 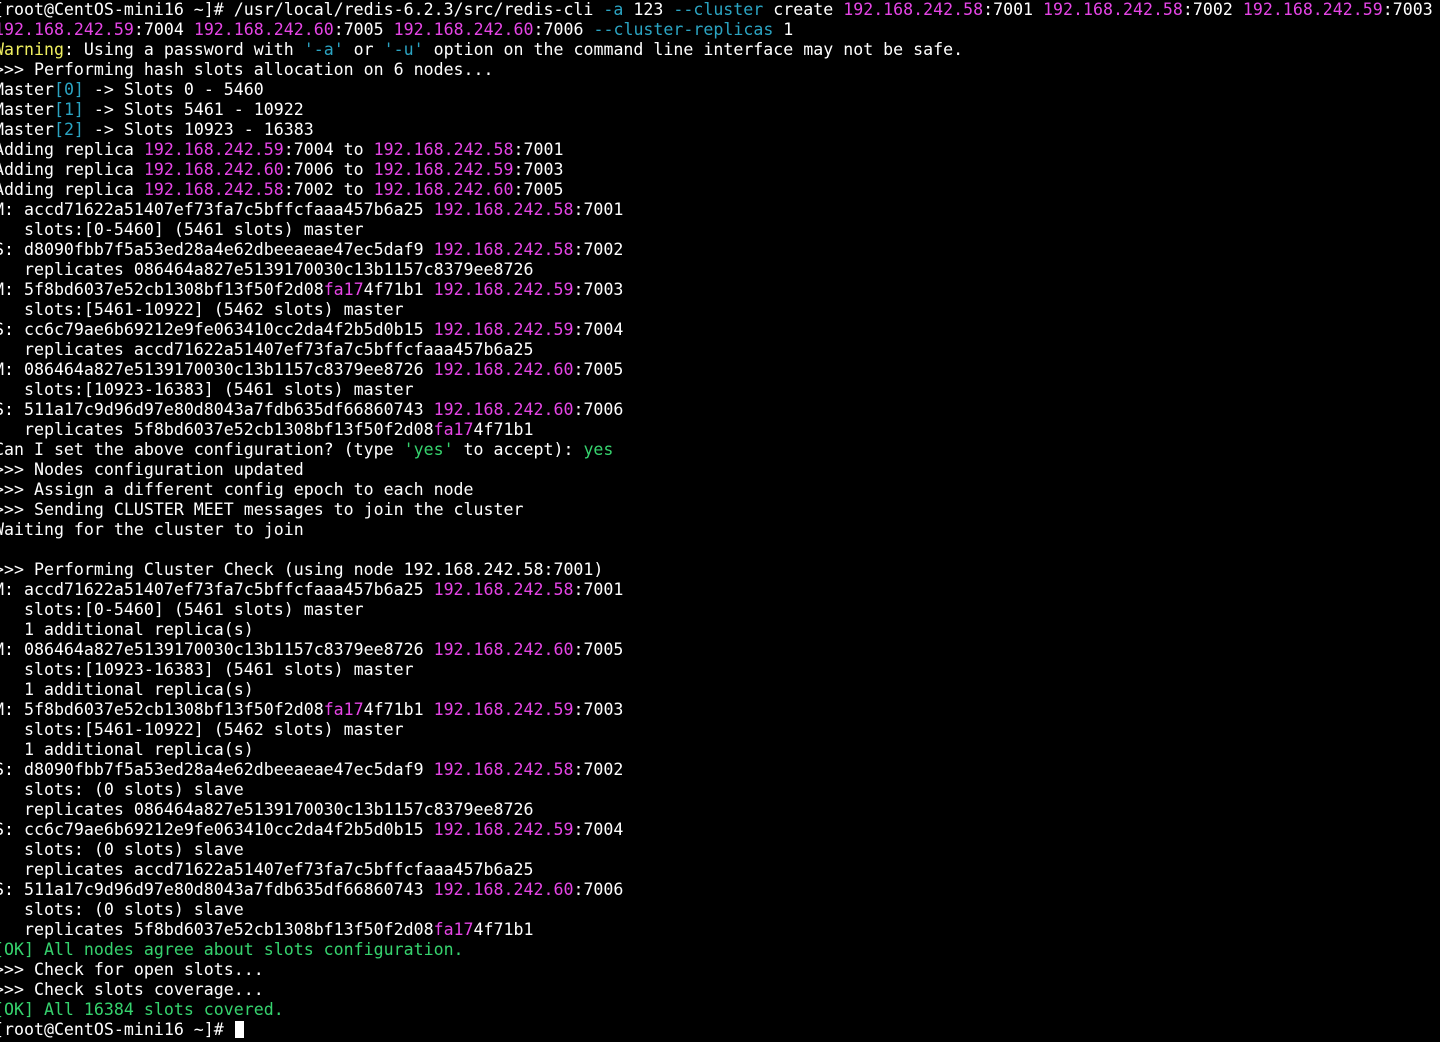 I want to click on terminal-text-segment: 123, so click(x=648, y=9).